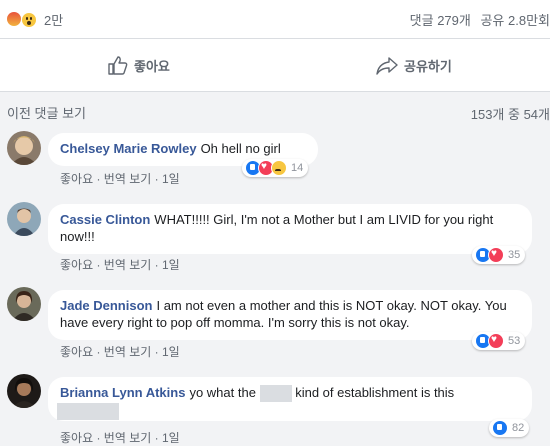 The image size is (550, 446). What do you see at coordinates (152, 66) in the screenshot?
I see `like-label: 좋아요` at bounding box center [152, 66].